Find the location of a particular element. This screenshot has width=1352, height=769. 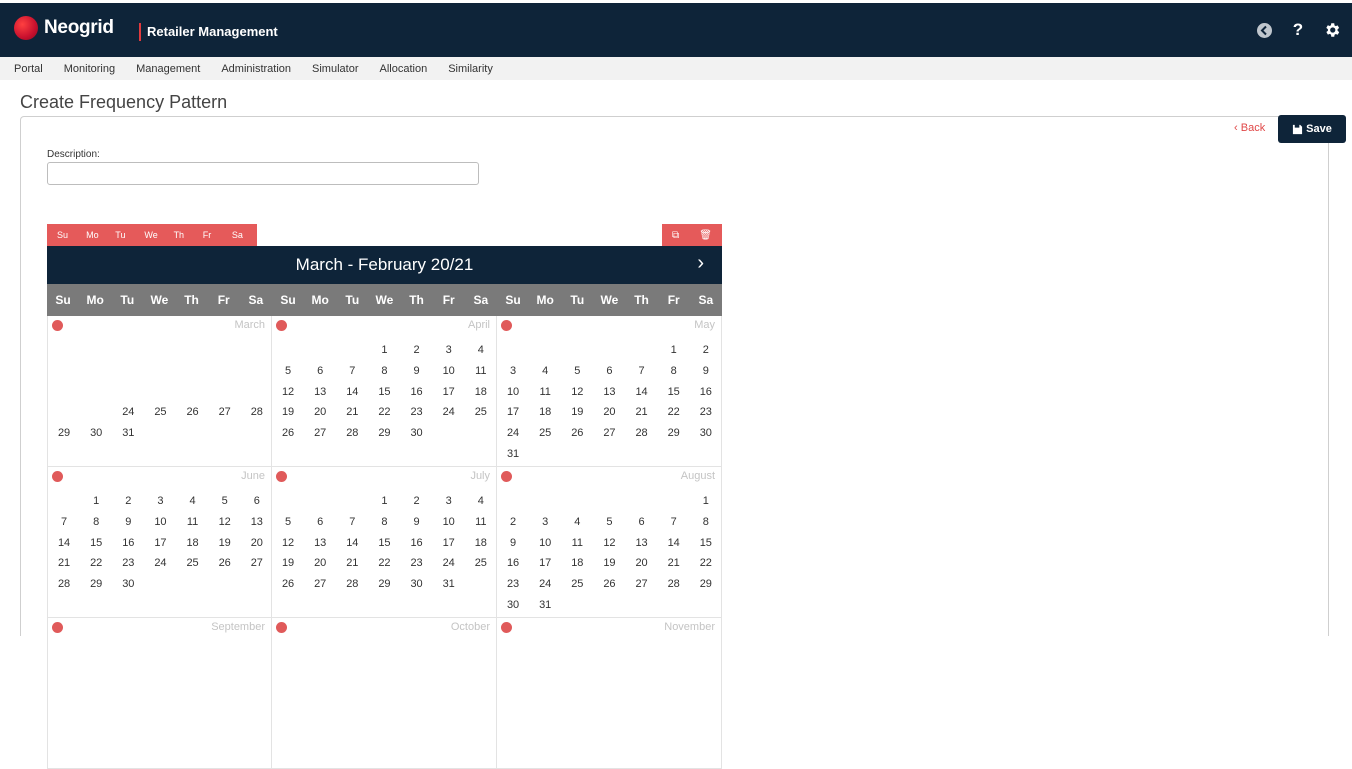

weekday-toggle-mo: Mo is located at coordinates (96, 235).